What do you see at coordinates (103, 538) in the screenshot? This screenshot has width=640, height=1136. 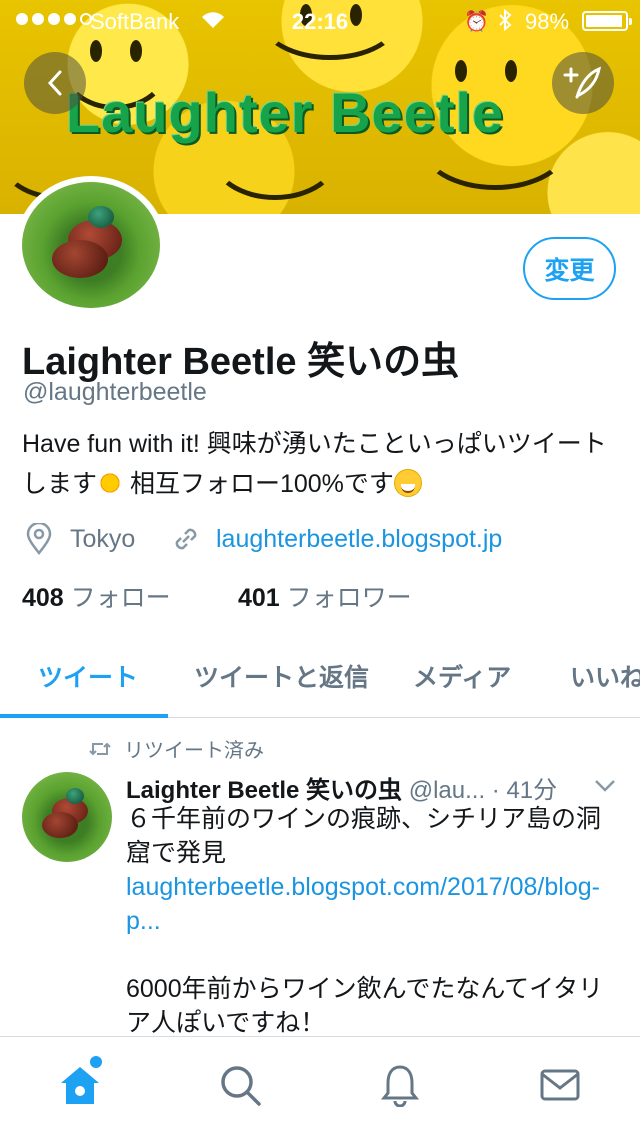 I see `profile-location: Tokyo` at bounding box center [103, 538].